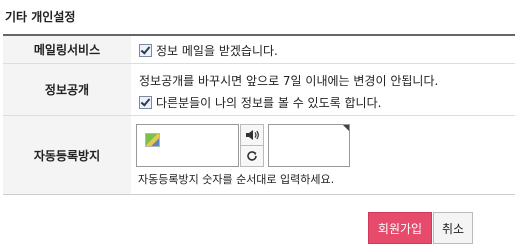 Image resolution: width=519 pixels, height=251 pixels. Describe the element at coordinates (217, 51) in the screenshot. I see `mailing-checkbox-label: 정보 메일을 받겠습니다.` at that location.